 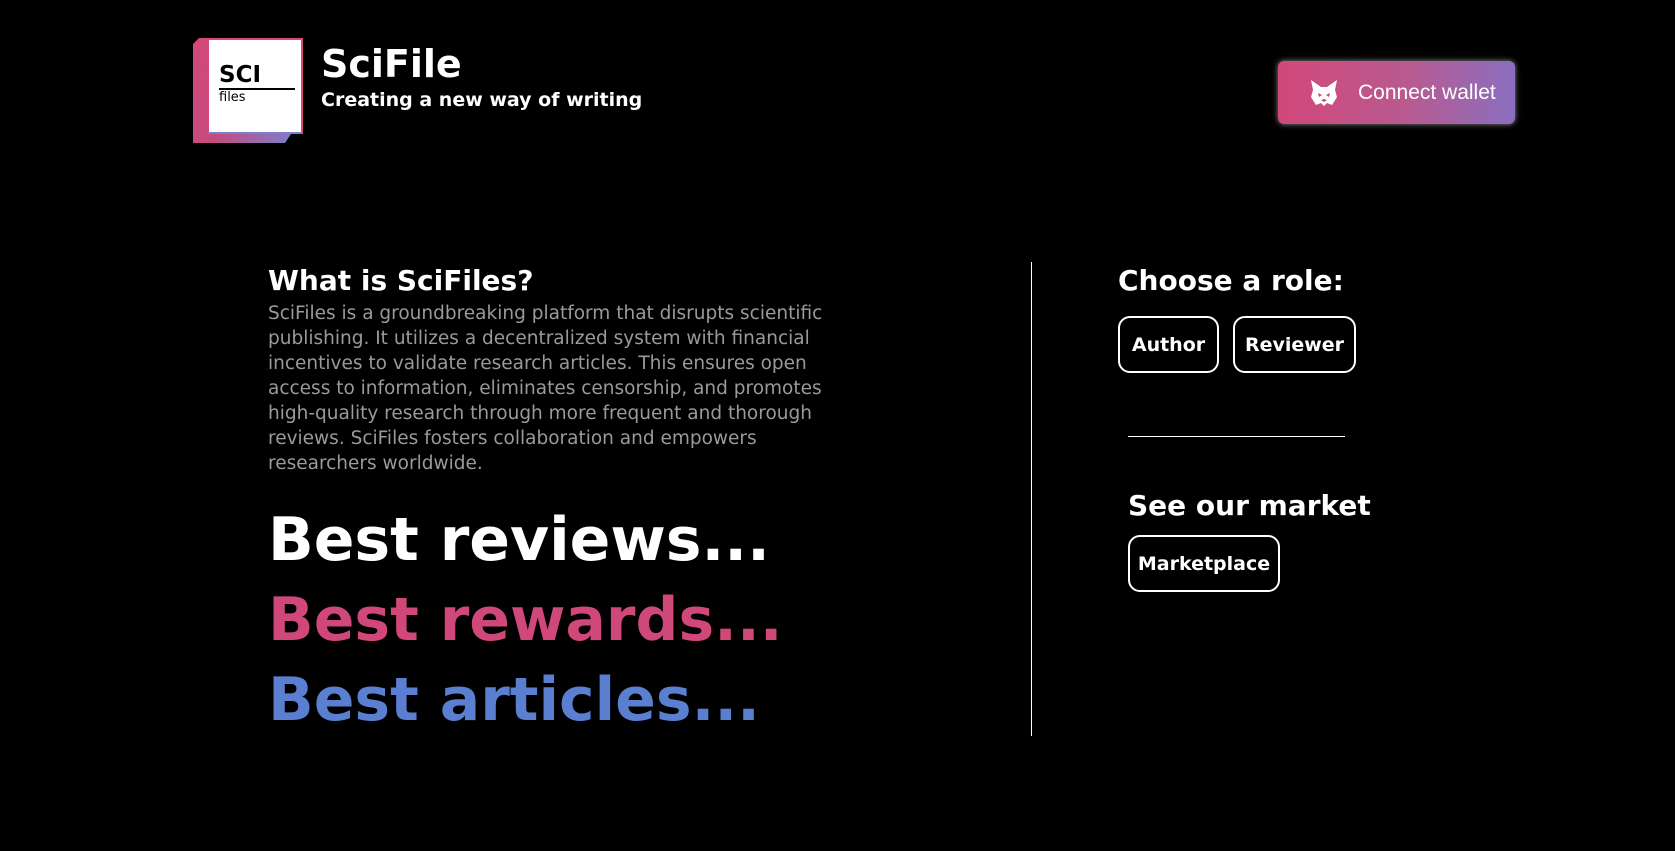 I want to click on about-heading: What is SciFiles?, so click(x=401, y=280).